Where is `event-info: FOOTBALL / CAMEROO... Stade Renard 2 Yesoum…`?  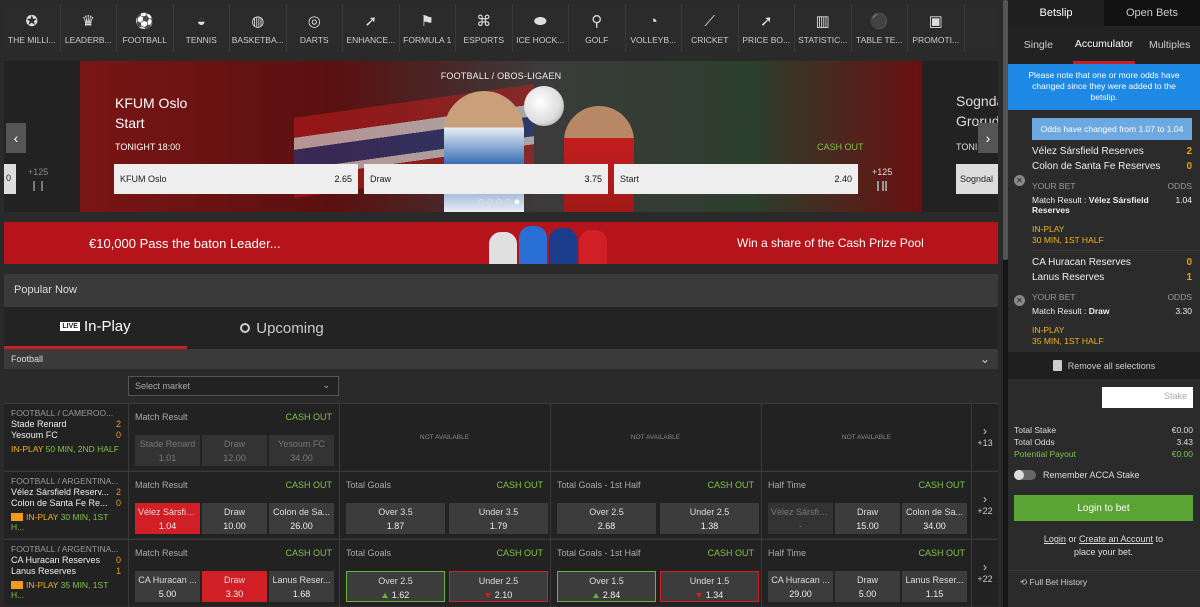
event-info: FOOTBALL / CAMEROO... Stade Renard 2 Yesoum… is located at coordinates (66, 437).